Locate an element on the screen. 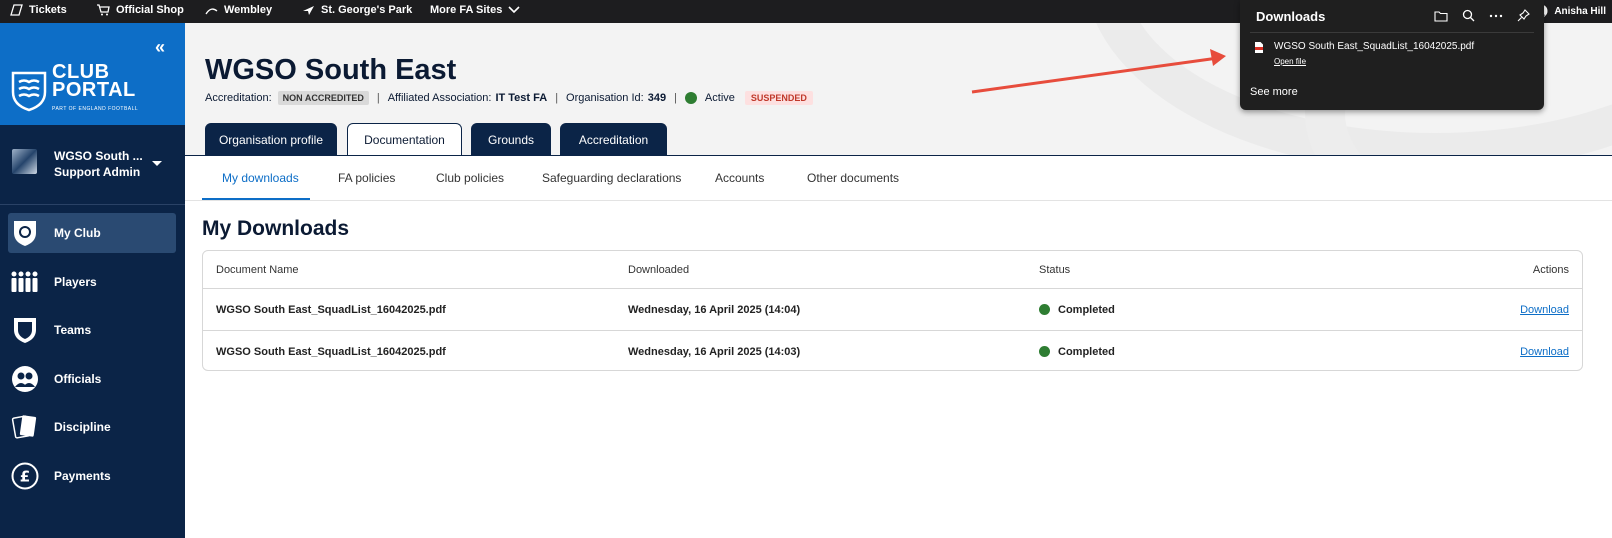 The height and width of the screenshot is (538, 1612). column-header-document-name: Document Name is located at coordinates (257, 269).